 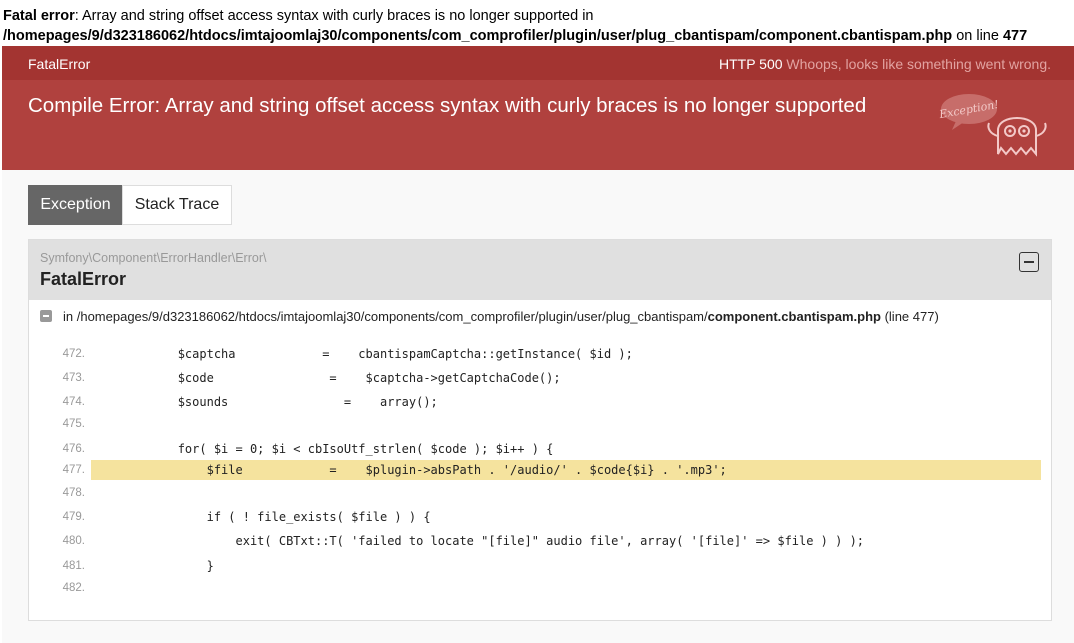 I want to click on exception-ghost-icon: Exception!, so click(x=992, y=125).